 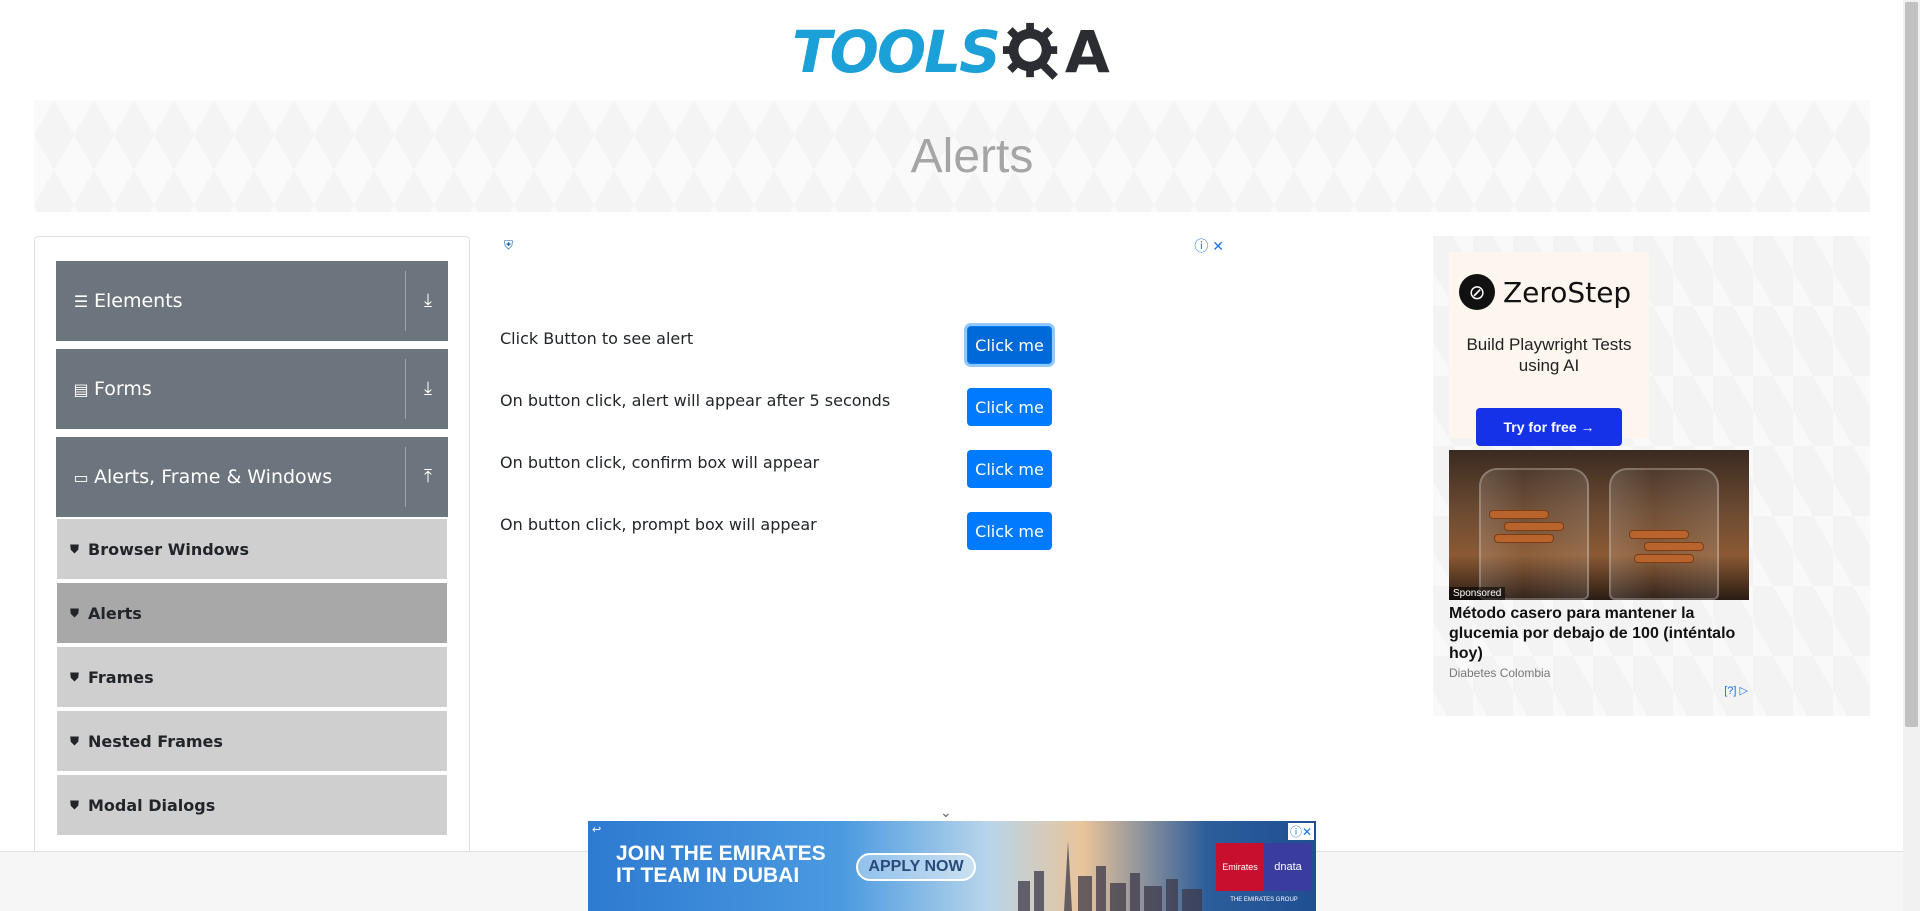 What do you see at coordinates (1500, 673) in the screenshot?
I see `sponsored-source: Diabetes Colombia` at bounding box center [1500, 673].